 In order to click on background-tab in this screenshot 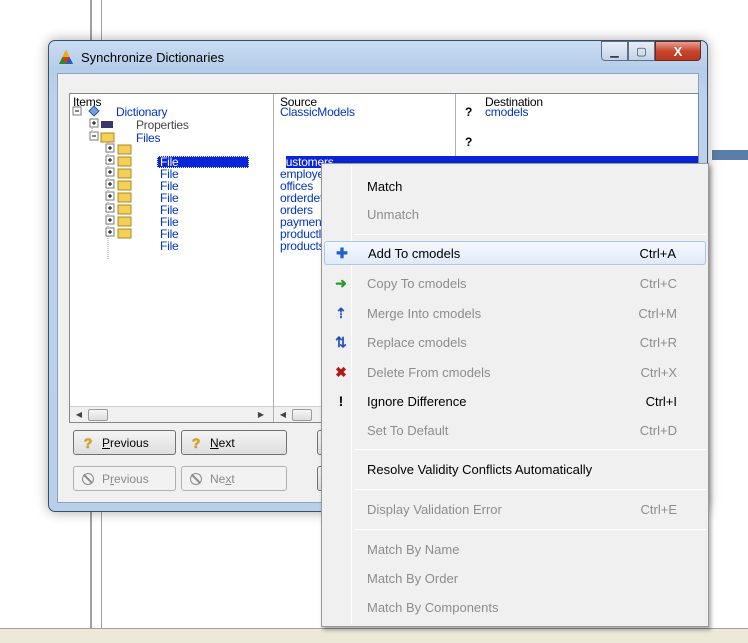, I will do `click(730, 155)`.